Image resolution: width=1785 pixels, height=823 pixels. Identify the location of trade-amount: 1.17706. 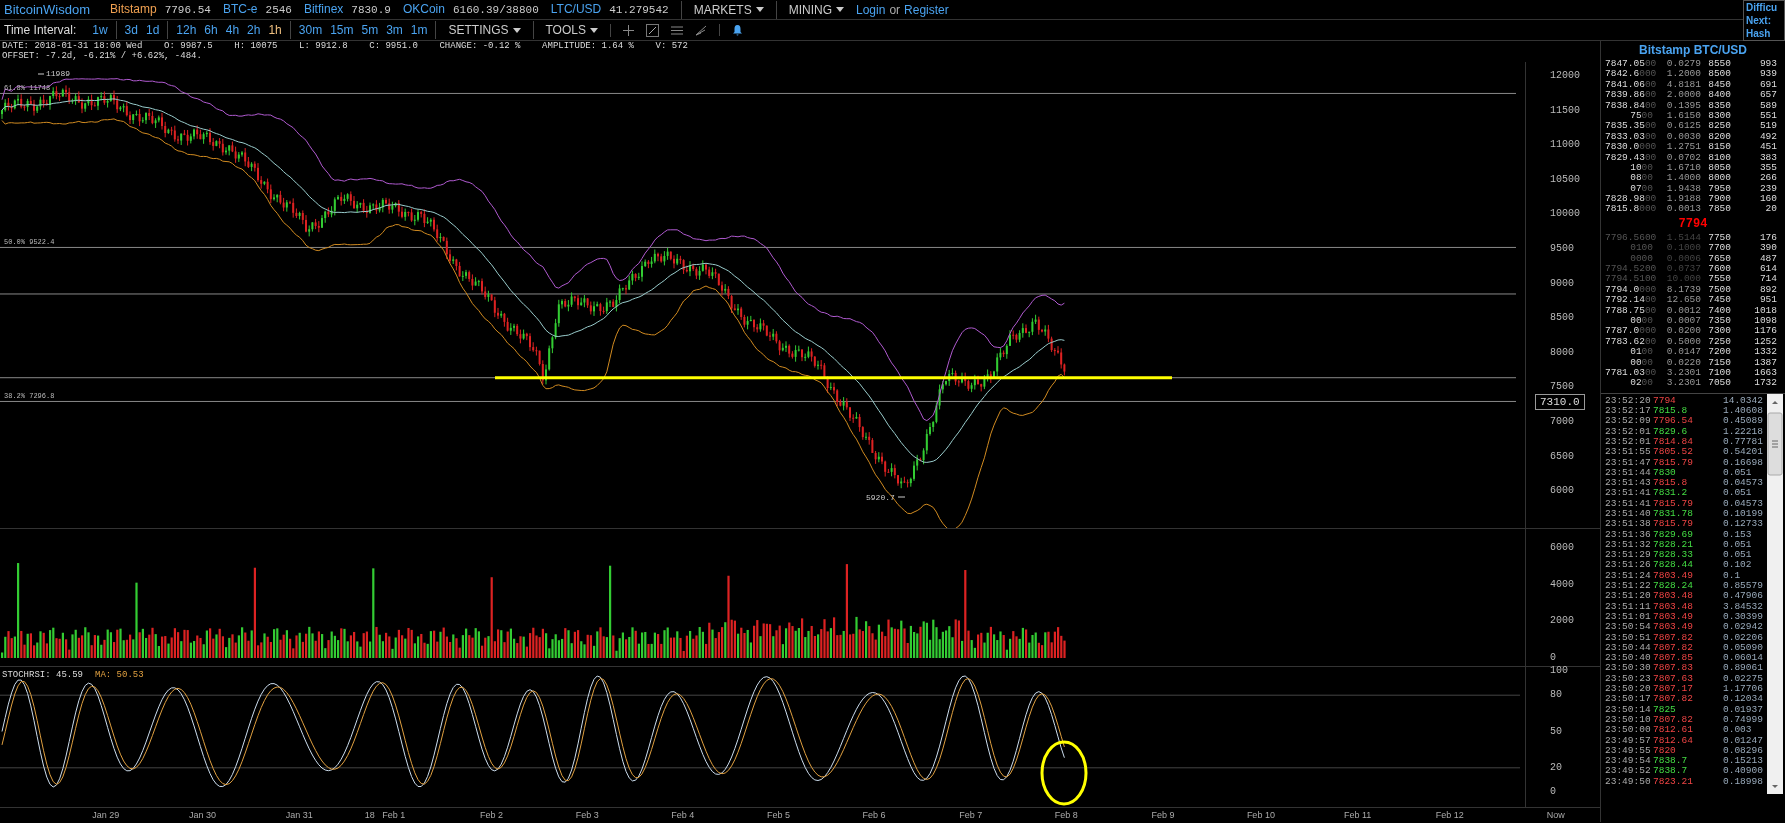
(1743, 689).